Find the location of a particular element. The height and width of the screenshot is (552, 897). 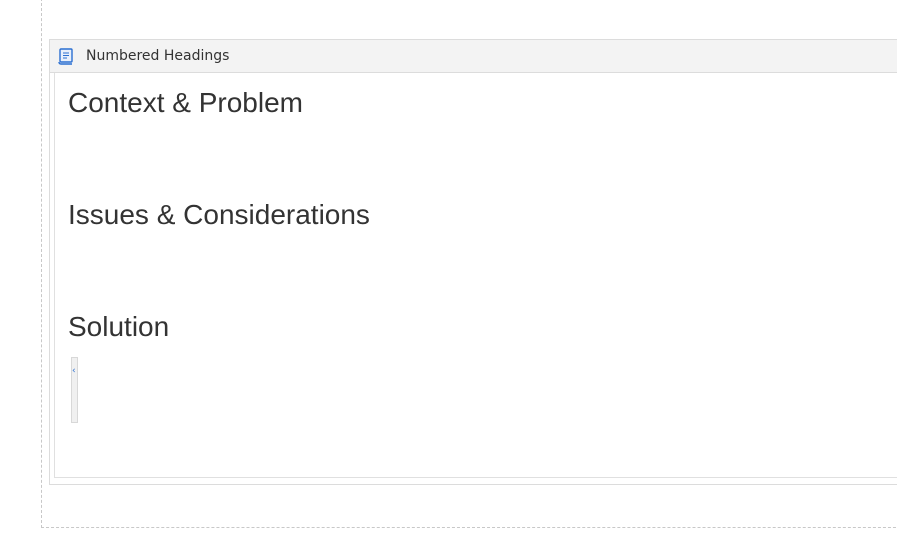

collapse-handle: ‹ is located at coordinates (74, 390).